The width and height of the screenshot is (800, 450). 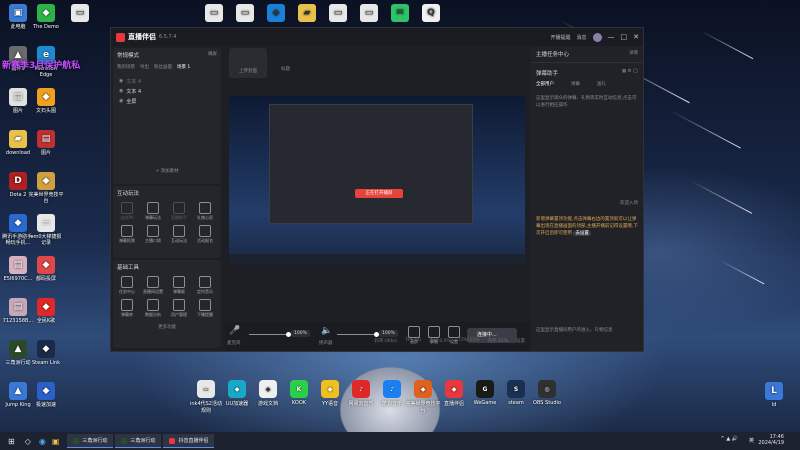 What do you see at coordinates (377, 180) in the screenshot?
I see `stream-preview: 正在打开播屏` at bounding box center [377, 180].